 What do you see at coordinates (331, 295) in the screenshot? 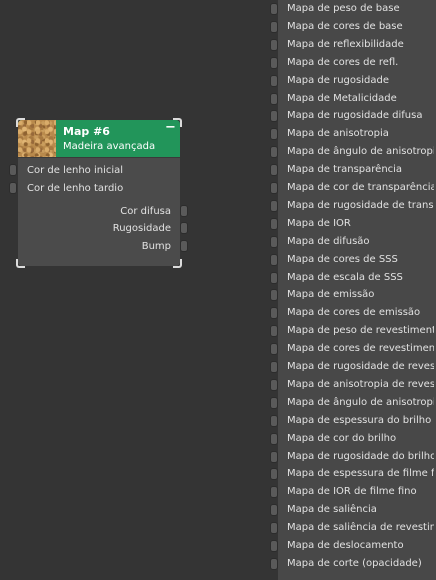
I see `map-input-label: Mapa de emissão` at bounding box center [331, 295].